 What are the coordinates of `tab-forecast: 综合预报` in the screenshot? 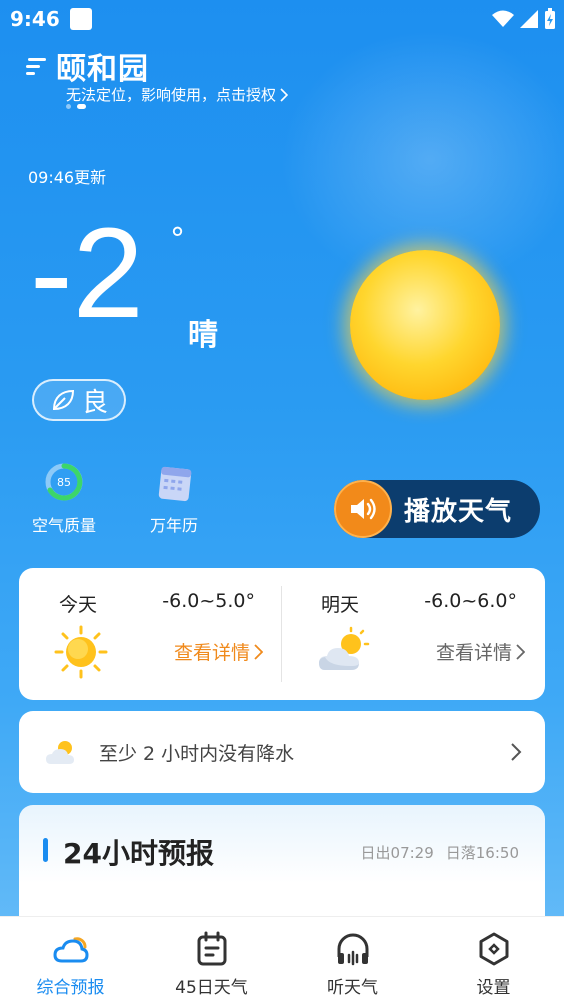 It's located at (70, 960).